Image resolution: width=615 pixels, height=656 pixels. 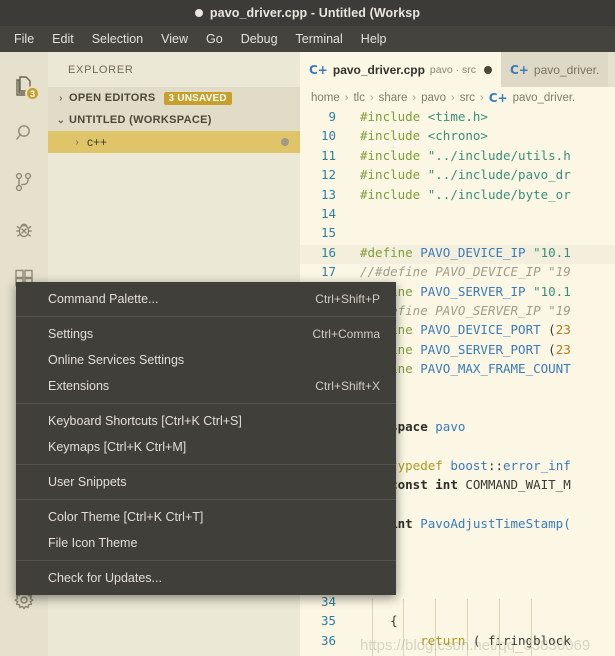 I want to click on menu-selection: Selection, so click(x=117, y=39).